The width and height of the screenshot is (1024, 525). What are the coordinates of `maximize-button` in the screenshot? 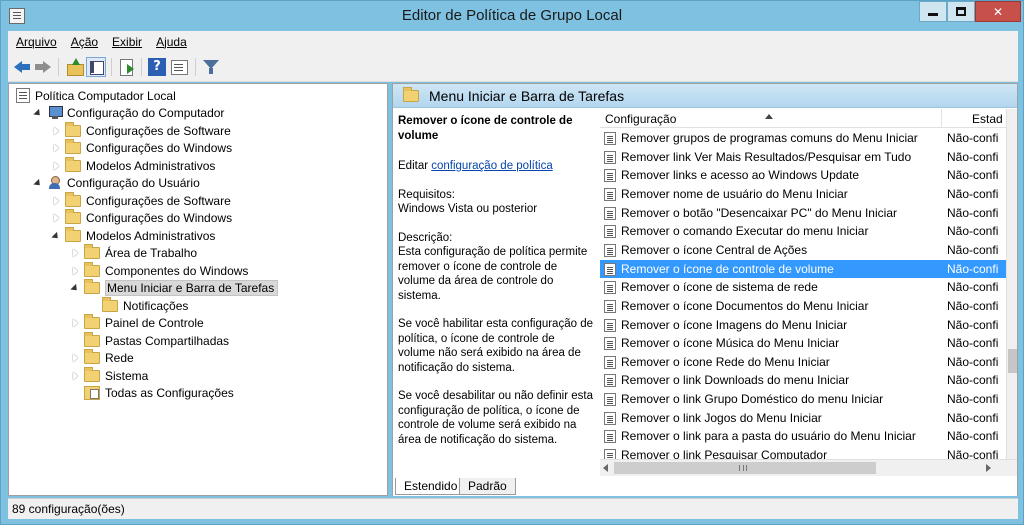 It's located at (961, 11).